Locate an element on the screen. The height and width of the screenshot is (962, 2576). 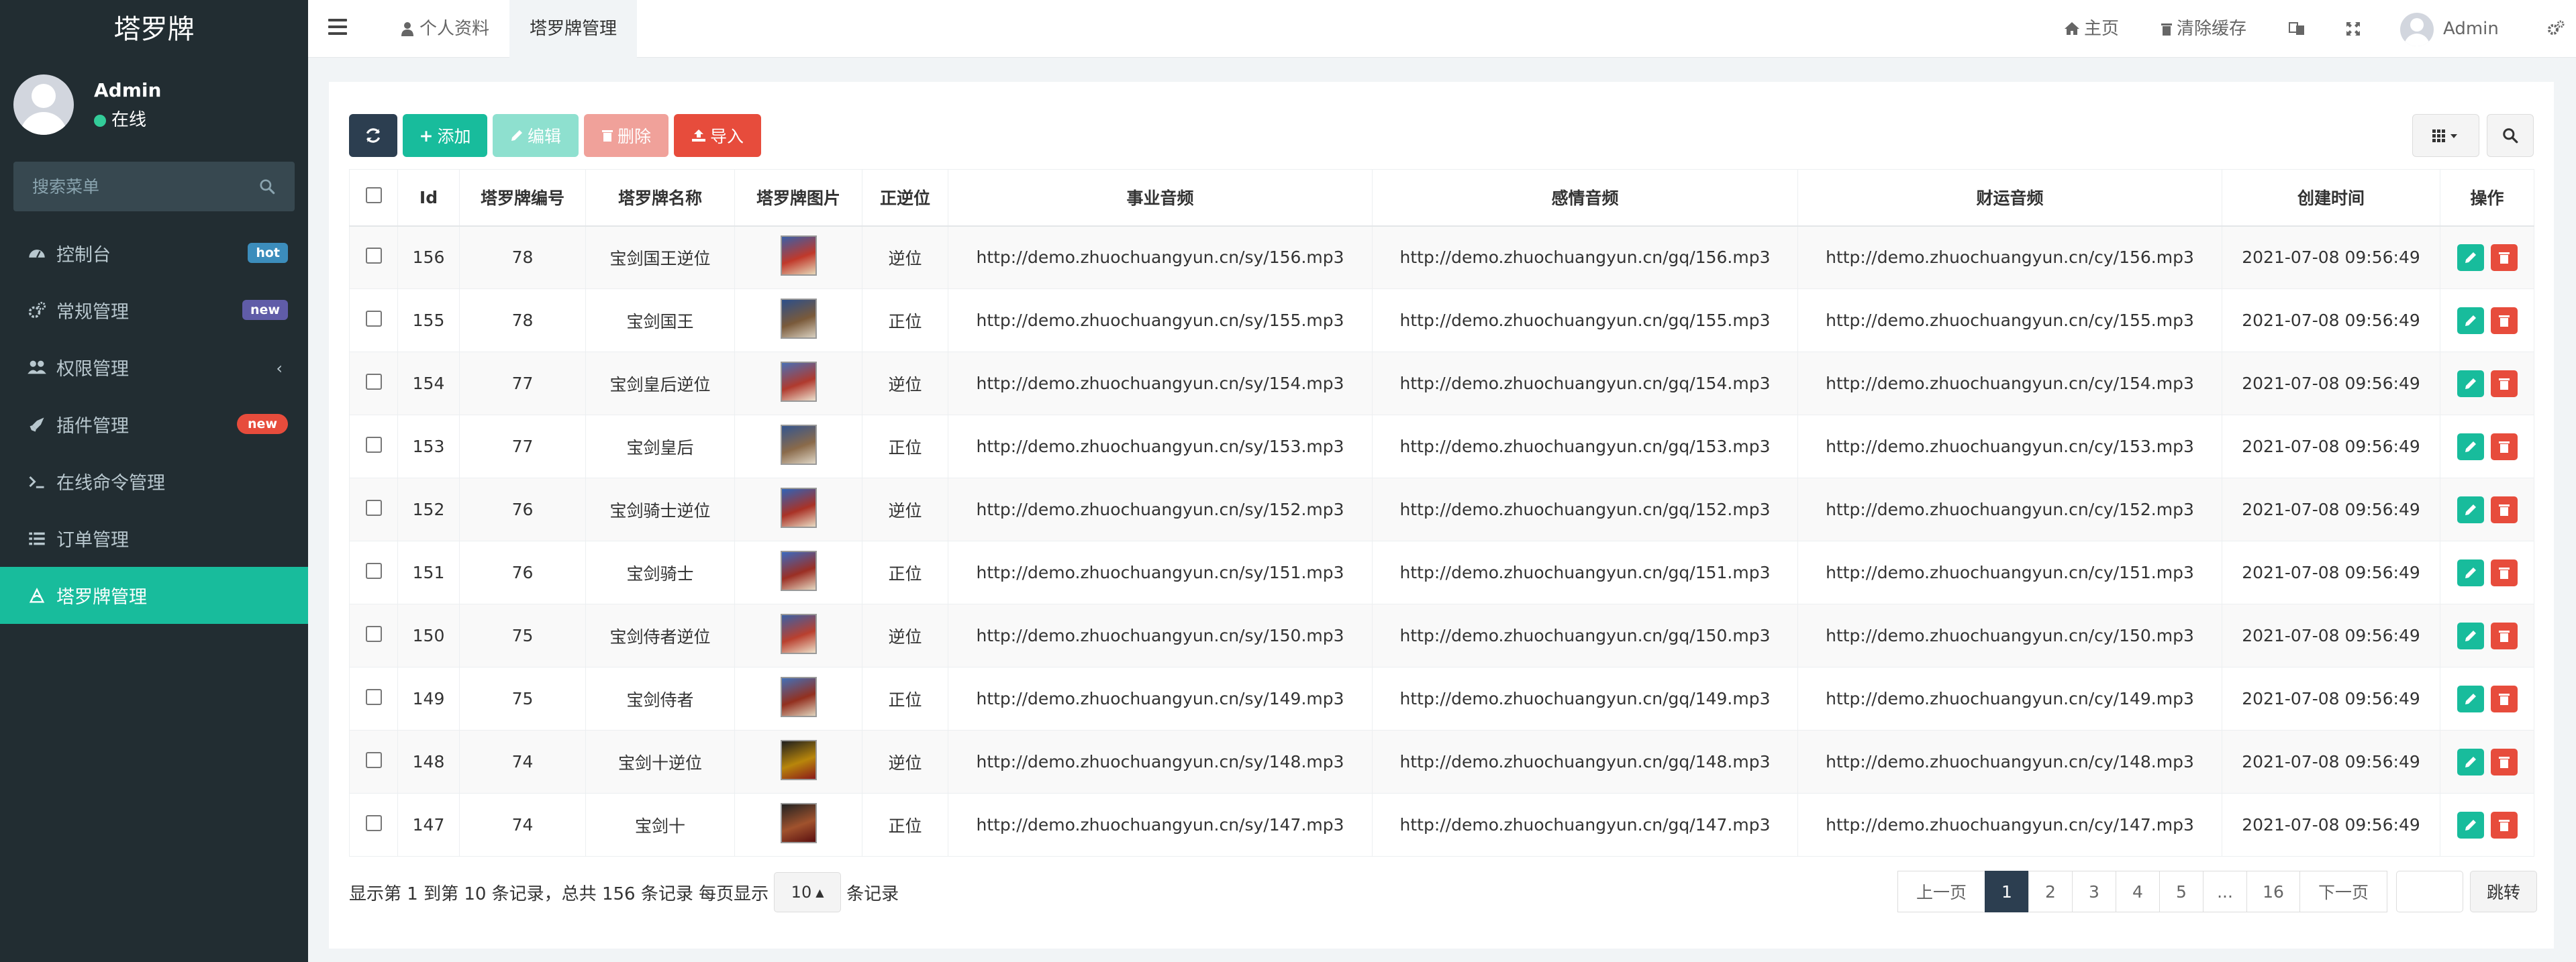
column-header: 塔罗牌编号 is located at coordinates (522, 198).